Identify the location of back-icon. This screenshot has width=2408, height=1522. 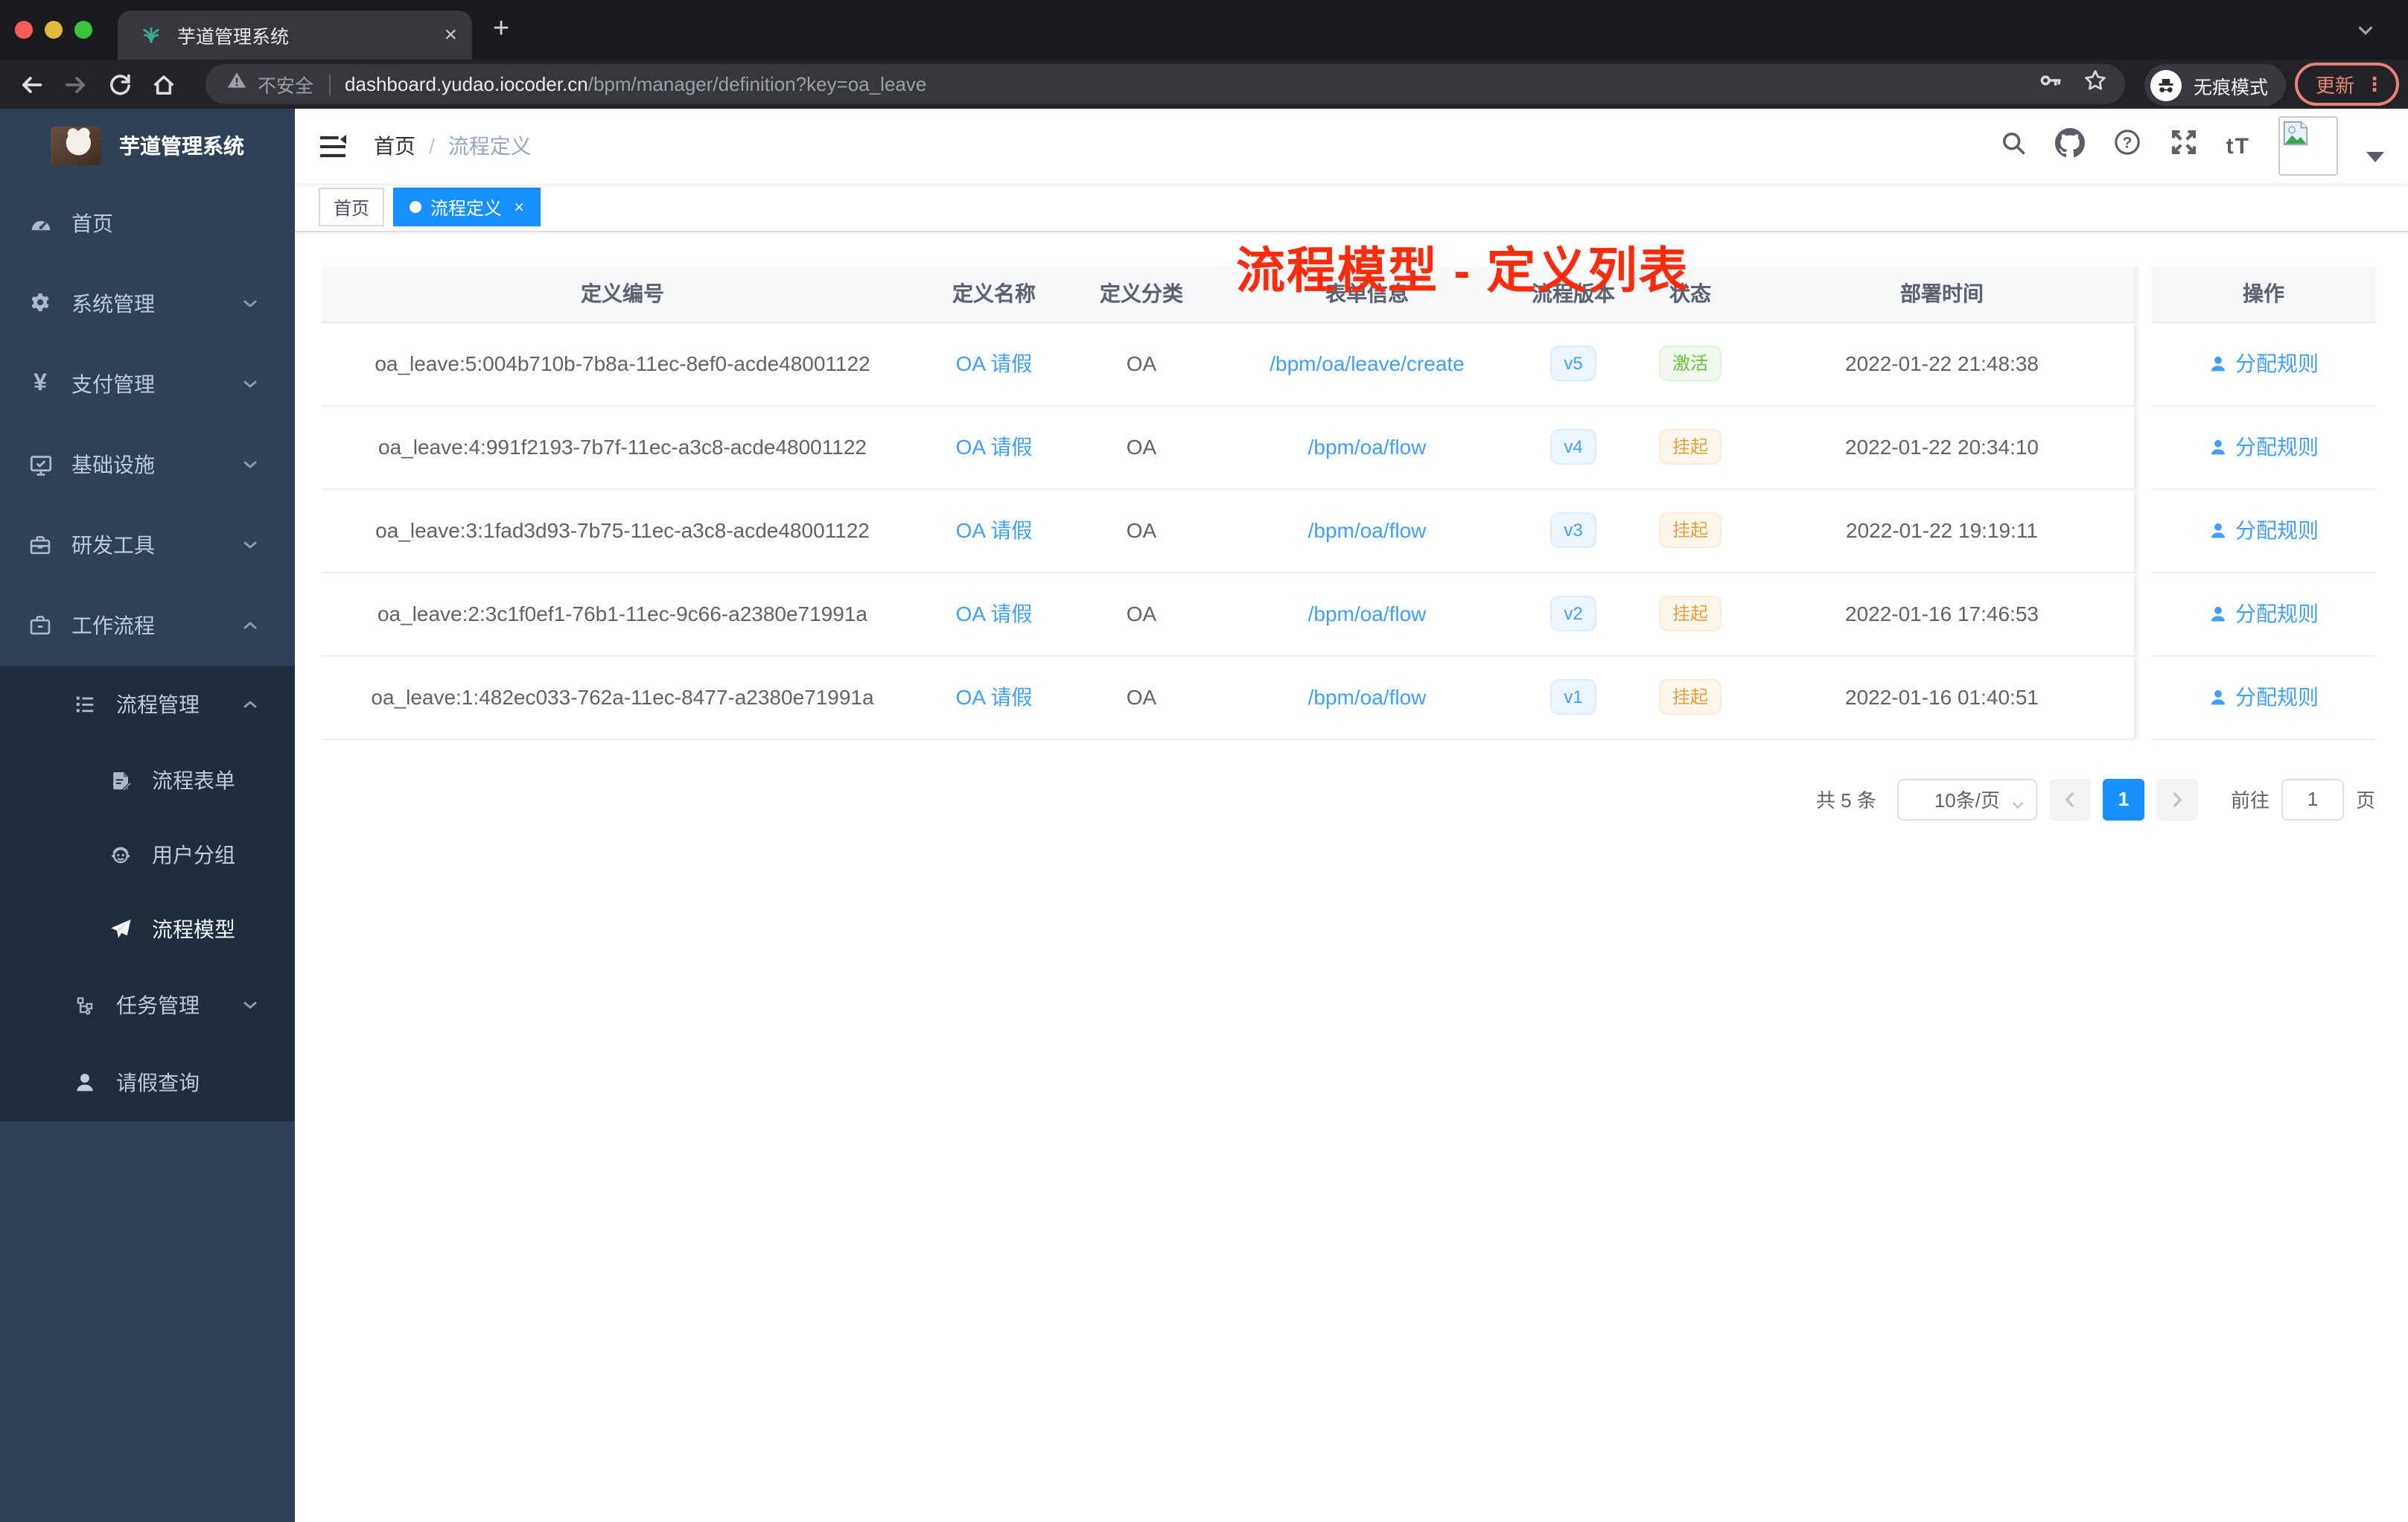
(31, 84).